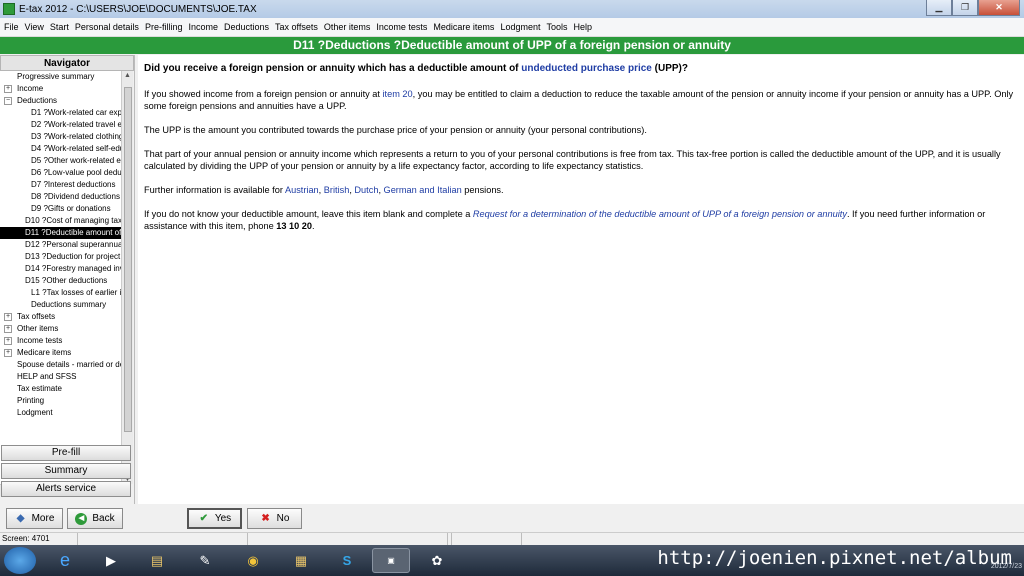 Image resolution: width=1024 pixels, height=576 pixels. What do you see at coordinates (520, 27) in the screenshot?
I see `menu-lodgment: Lodgment` at bounding box center [520, 27].